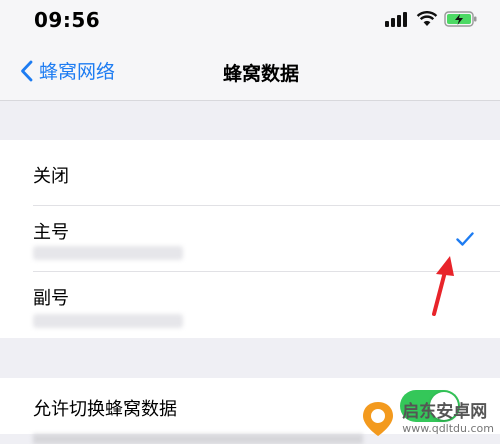 This screenshot has height=444, width=500. Describe the element at coordinates (67, 20) in the screenshot. I see `status-time: 09:56` at that location.